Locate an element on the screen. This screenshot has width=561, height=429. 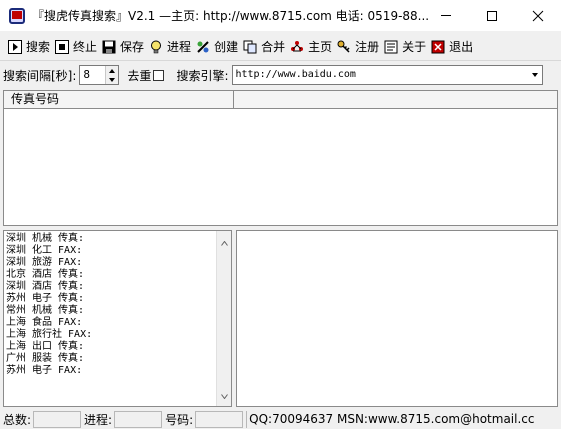
scroll-down-icon is located at coordinates (224, 395).